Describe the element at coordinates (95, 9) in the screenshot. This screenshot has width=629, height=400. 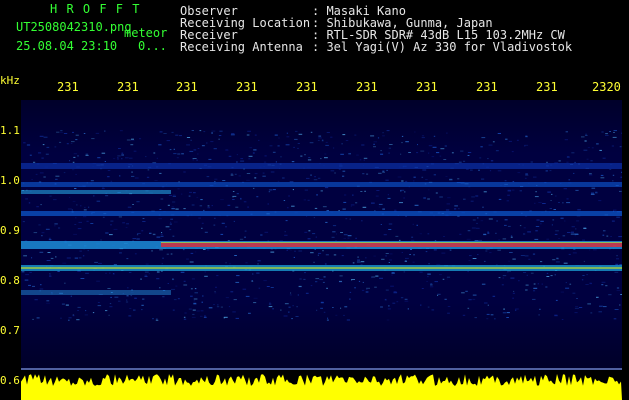
I see `app-title: H R O F F T` at that location.